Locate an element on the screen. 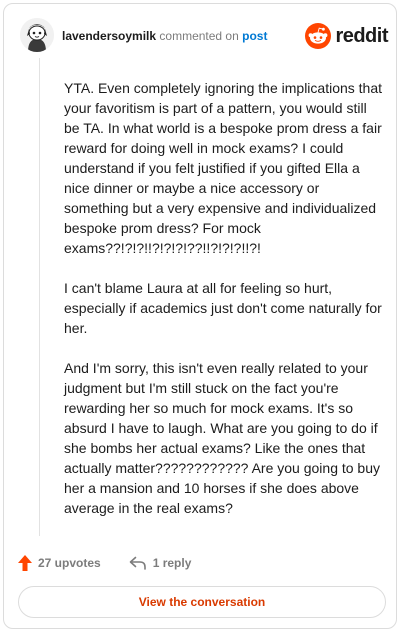 This screenshot has width=400, height=632. upvote-count: 27 upvotes is located at coordinates (69, 563).